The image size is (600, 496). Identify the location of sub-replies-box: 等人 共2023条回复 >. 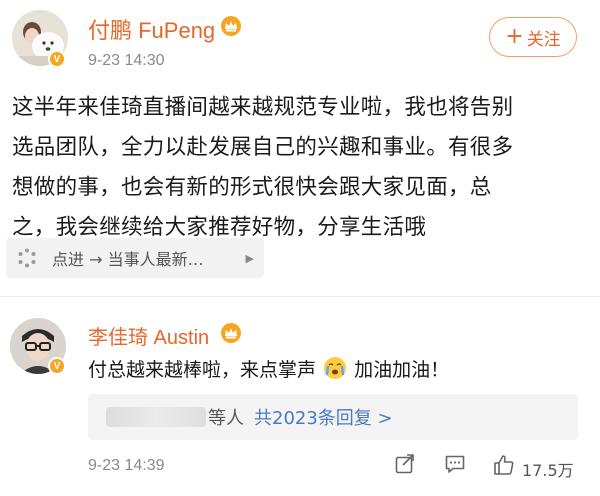
(333, 417).